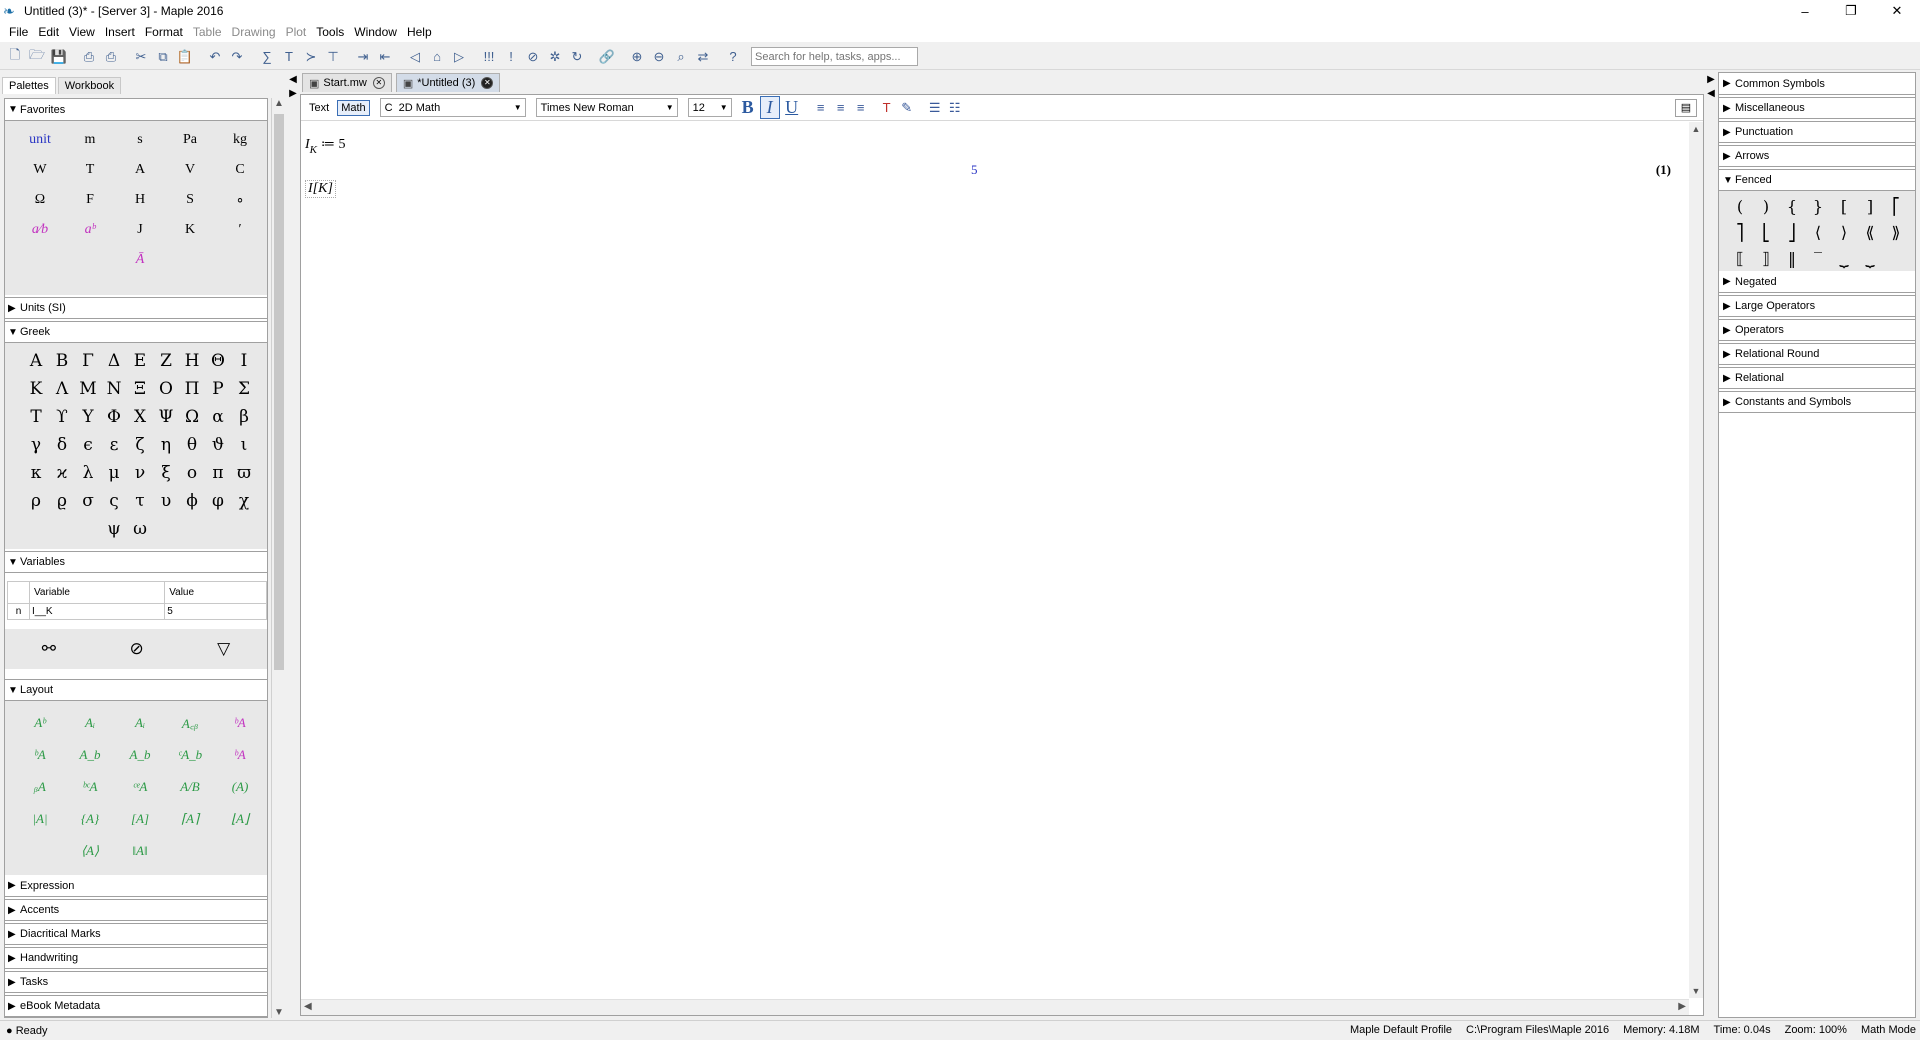 The width and height of the screenshot is (1920, 1040). Describe the element at coordinates (1740, 206) in the screenshot. I see `fenced-symbol: (` at that location.